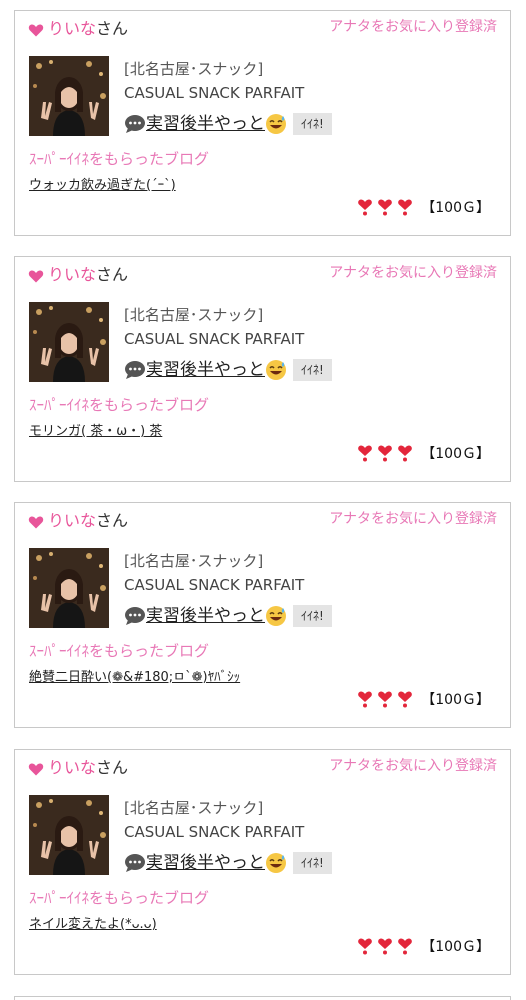 The height and width of the screenshot is (1000, 526). Describe the element at coordinates (262, 998) in the screenshot. I see `next-card-edge` at that location.